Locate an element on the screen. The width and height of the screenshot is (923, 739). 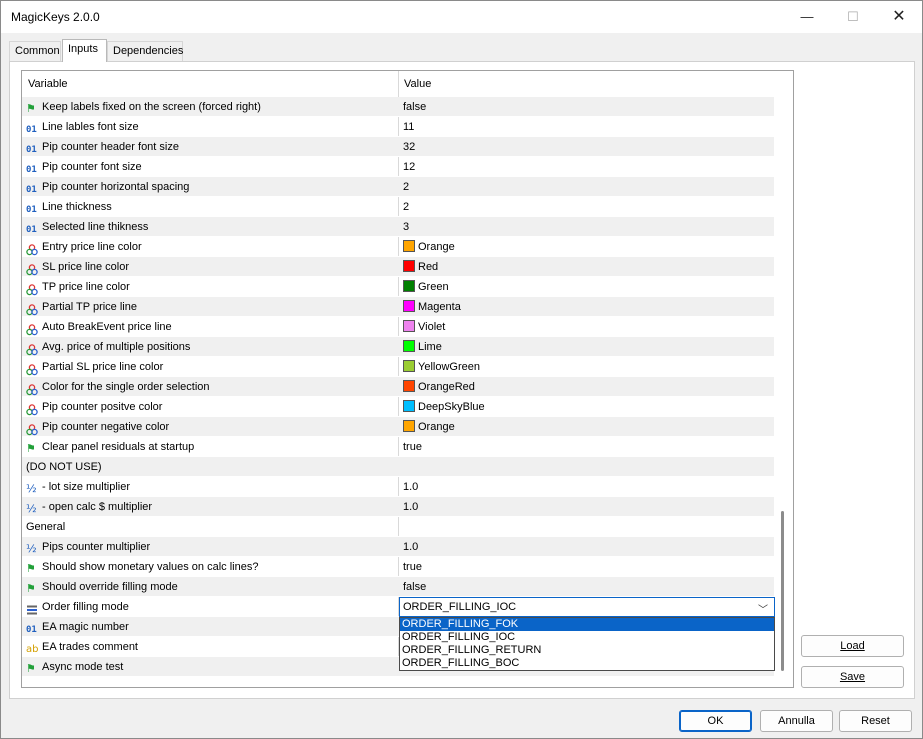
value-cell: 32 is located at coordinates (409, 147).